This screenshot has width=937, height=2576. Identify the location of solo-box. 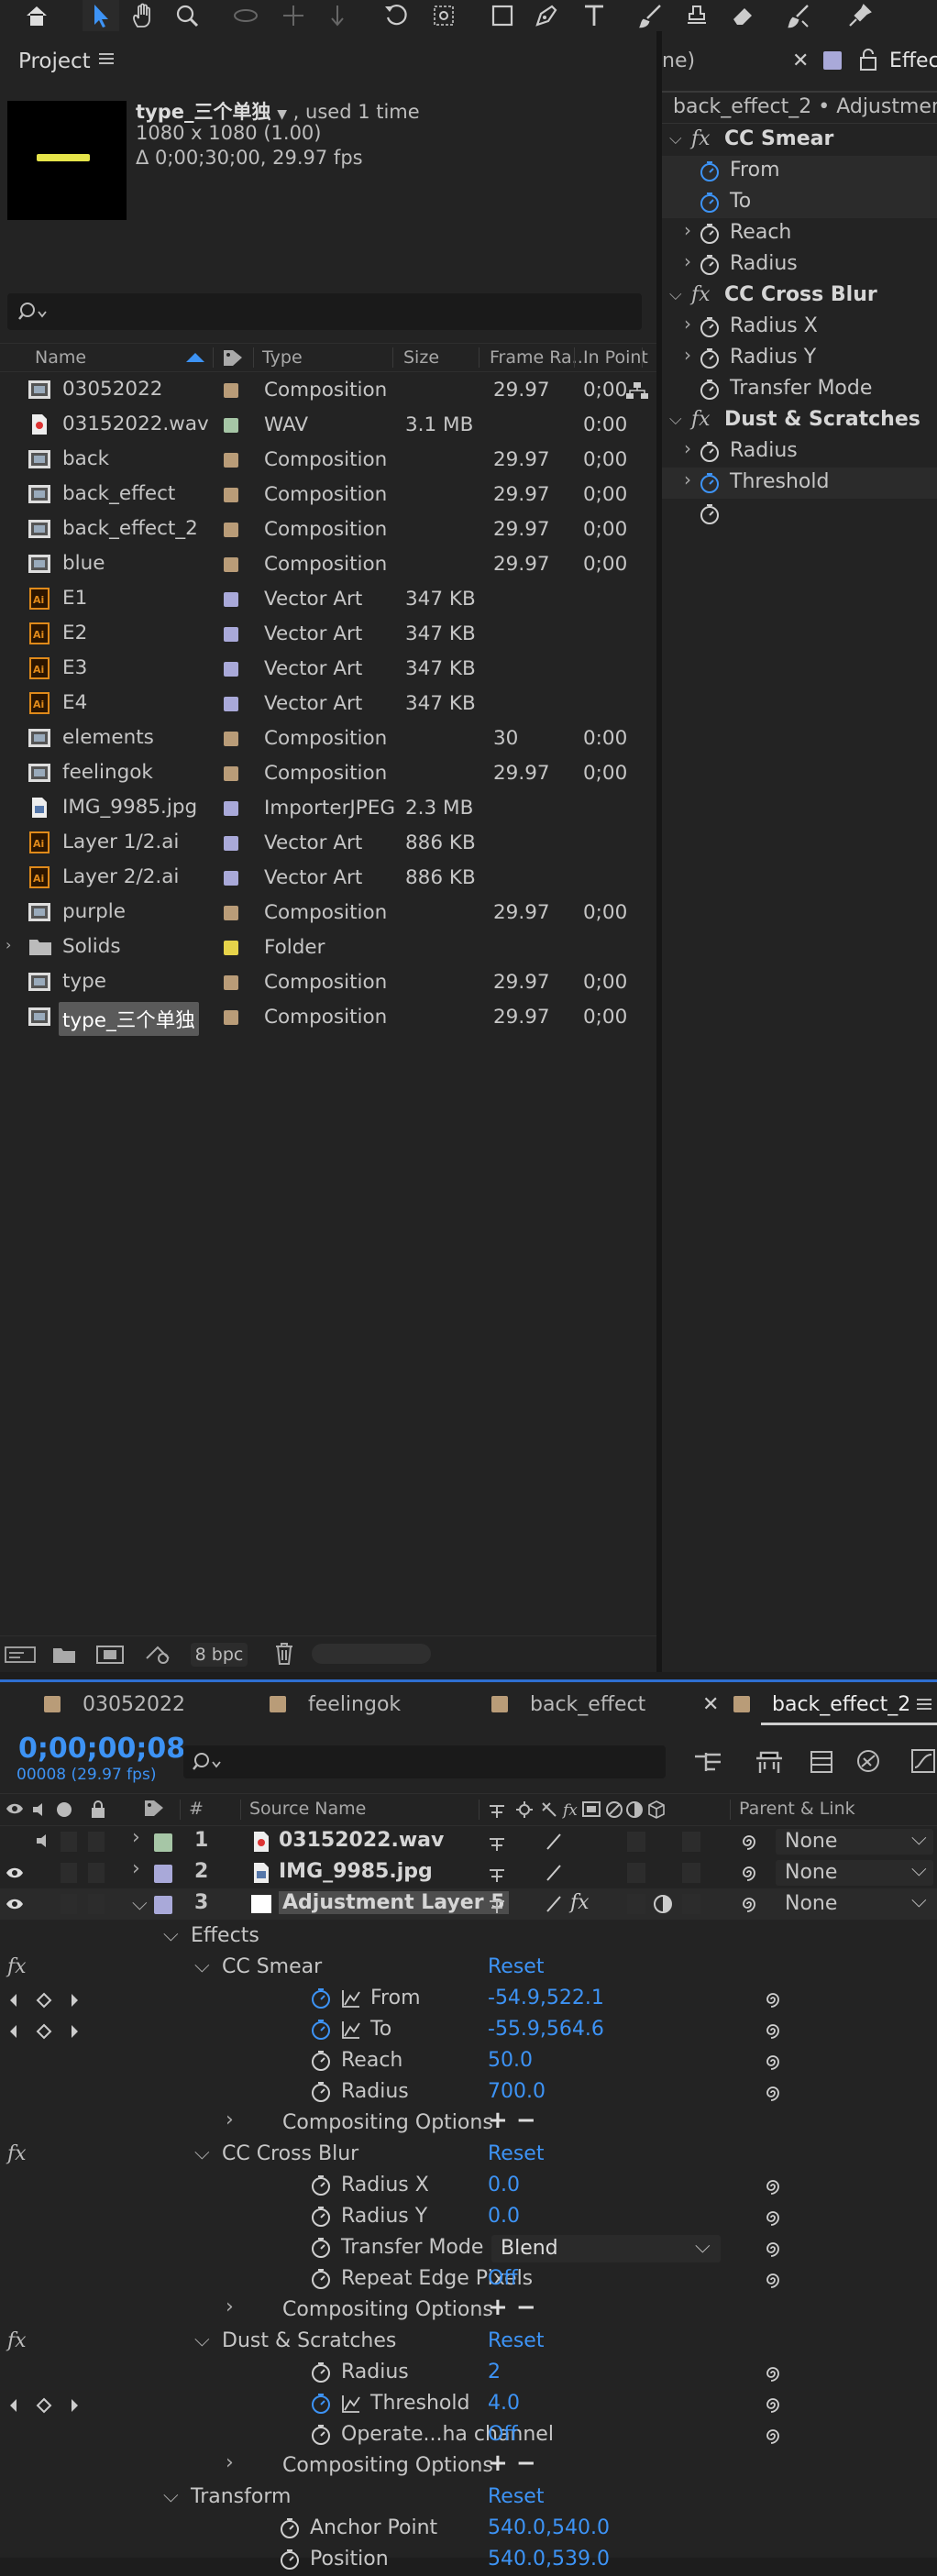
(69, 1904).